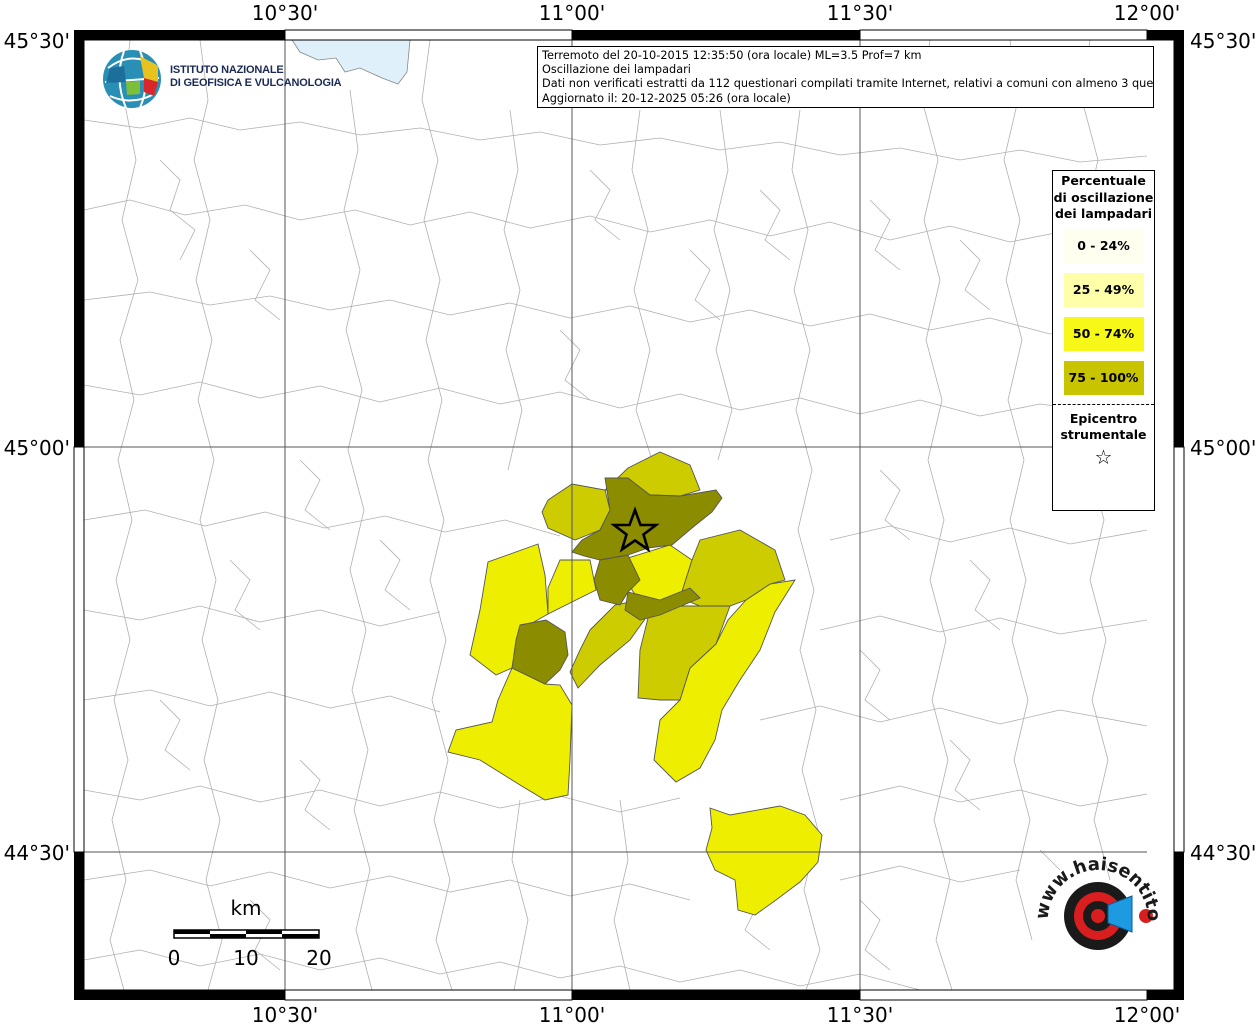  I want to click on lat-labels-right: 45°30' 45°00' 44°30', so click(1223, 447).